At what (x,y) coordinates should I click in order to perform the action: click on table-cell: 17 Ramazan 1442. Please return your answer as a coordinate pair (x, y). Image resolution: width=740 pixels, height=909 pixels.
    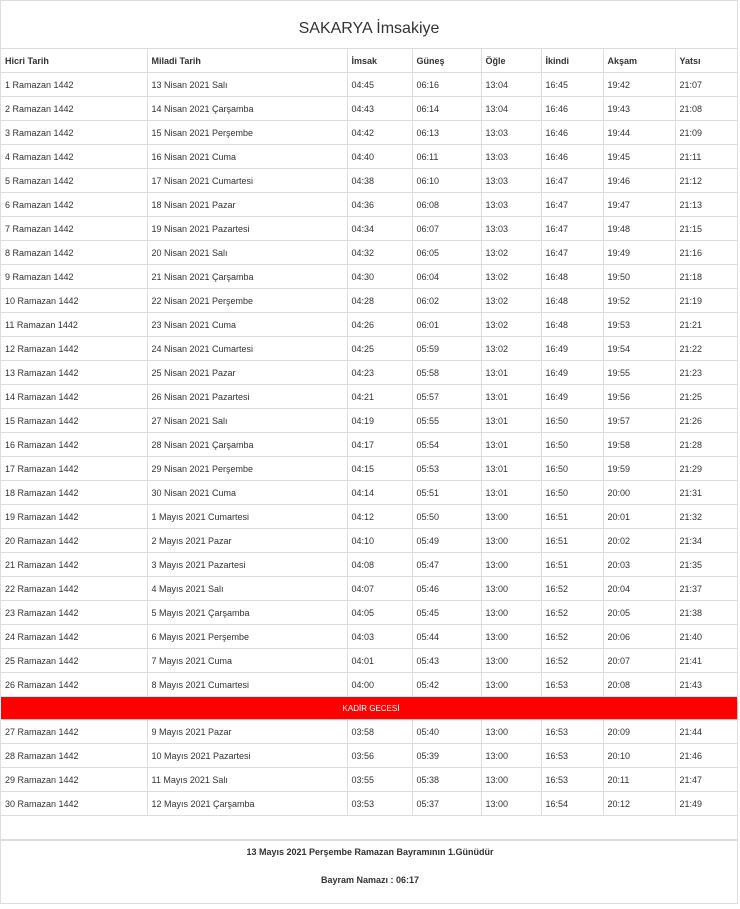
    Looking at the image, I should click on (74, 468).